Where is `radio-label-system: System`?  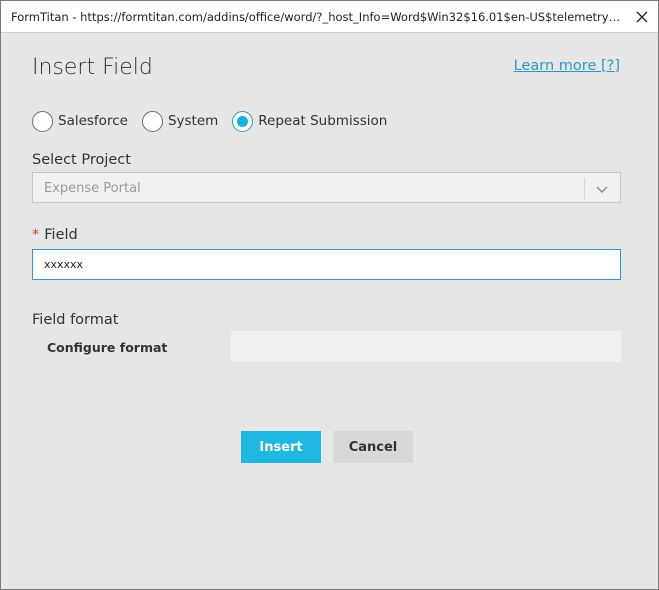
radio-label-system: System is located at coordinates (193, 121).